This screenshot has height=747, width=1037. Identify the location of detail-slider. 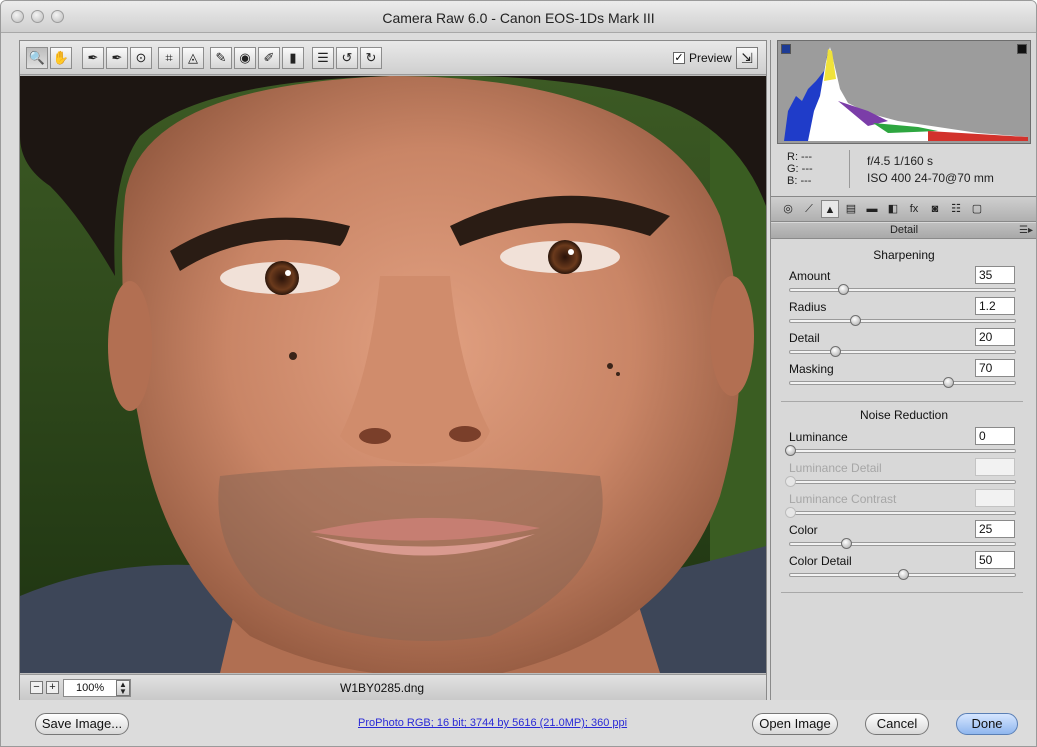
(902, 351).